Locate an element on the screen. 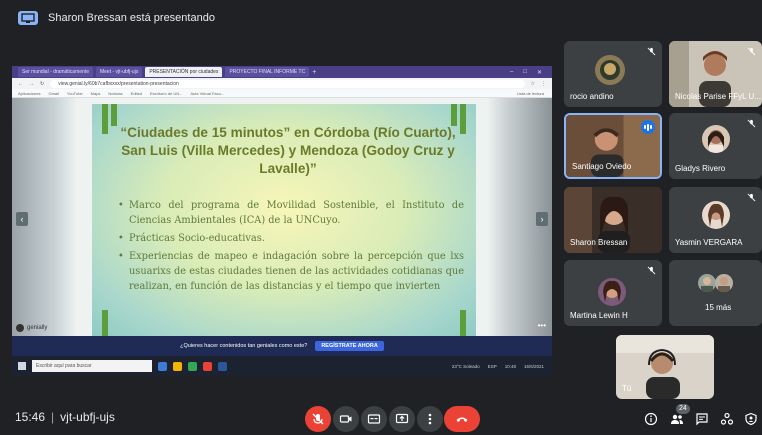 The height and width of the screenshot is (435, 762). more-vert-icon is located at coordinates (430, 419).